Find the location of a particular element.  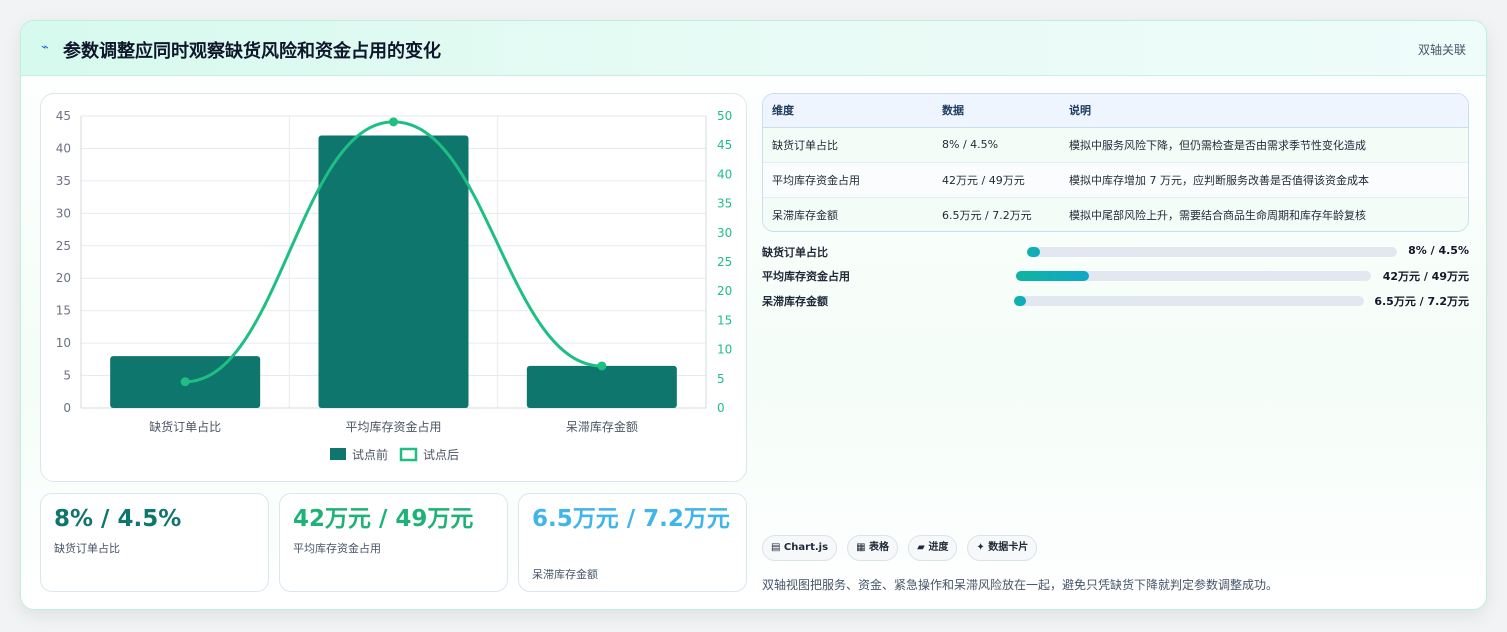

table-header: 维度 is located at coordinates (848, 111).